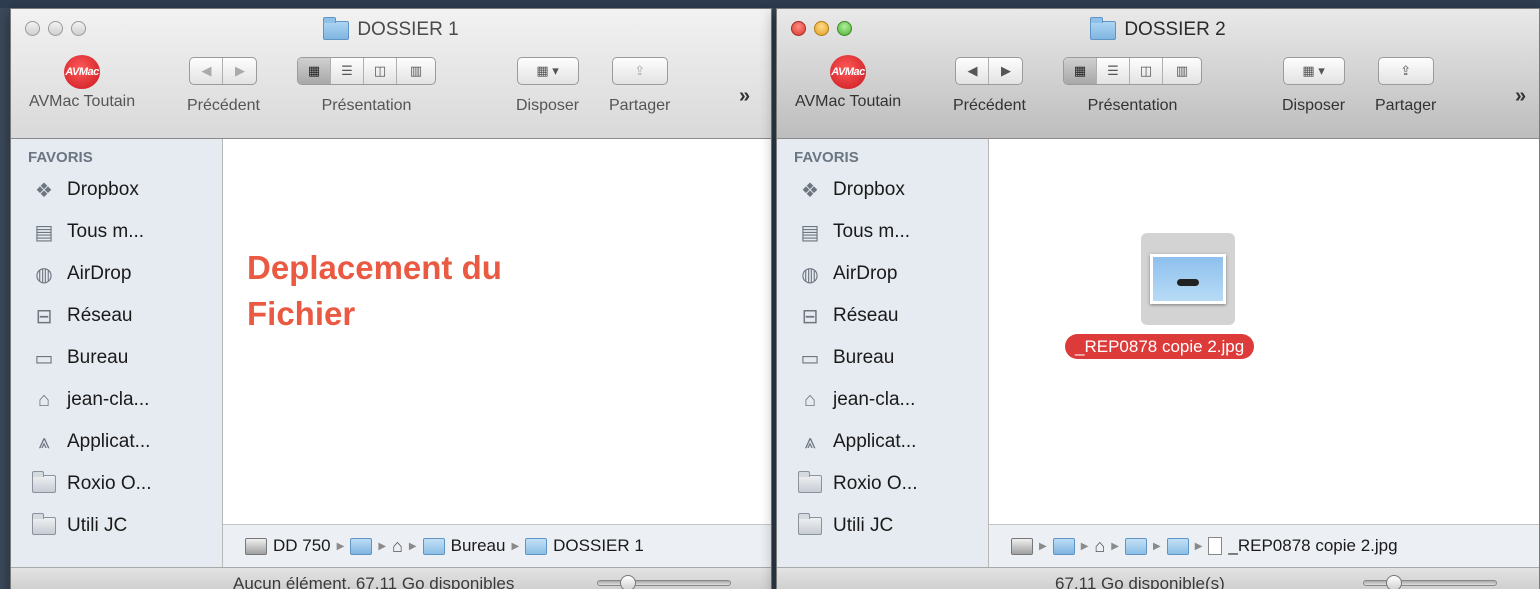  I want to click on path-disk-label: DD 750, so click(302, 546).